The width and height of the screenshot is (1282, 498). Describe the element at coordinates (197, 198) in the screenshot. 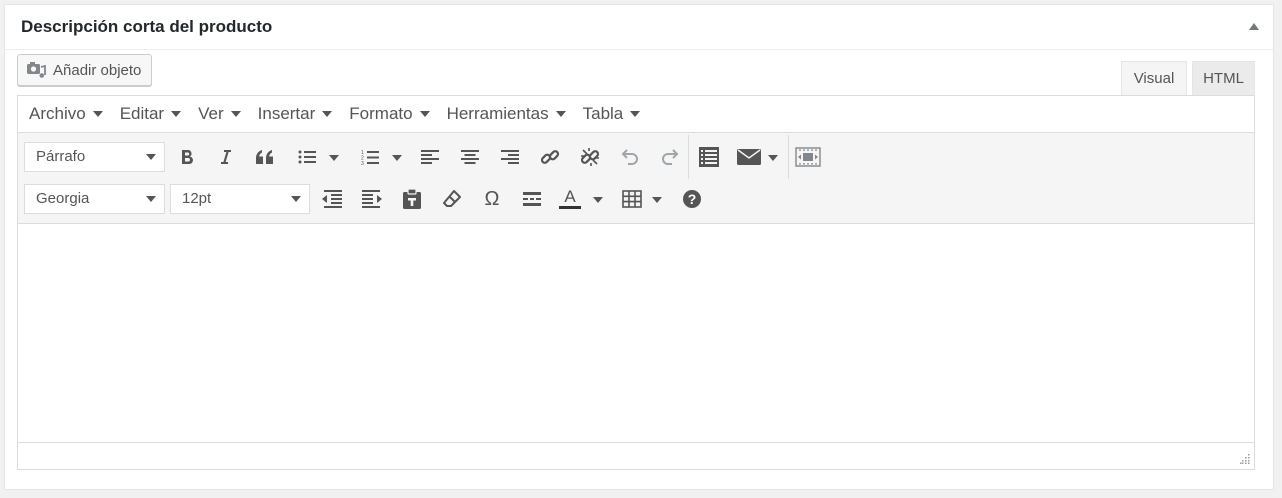

I see `size-select-value: 12pt` at that location.